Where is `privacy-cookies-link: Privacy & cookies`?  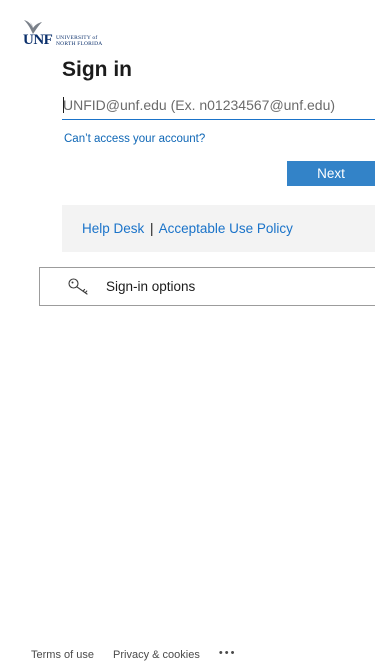 privacy-cookies-link: Privacy & cookies is located at coordinates (156, 655).